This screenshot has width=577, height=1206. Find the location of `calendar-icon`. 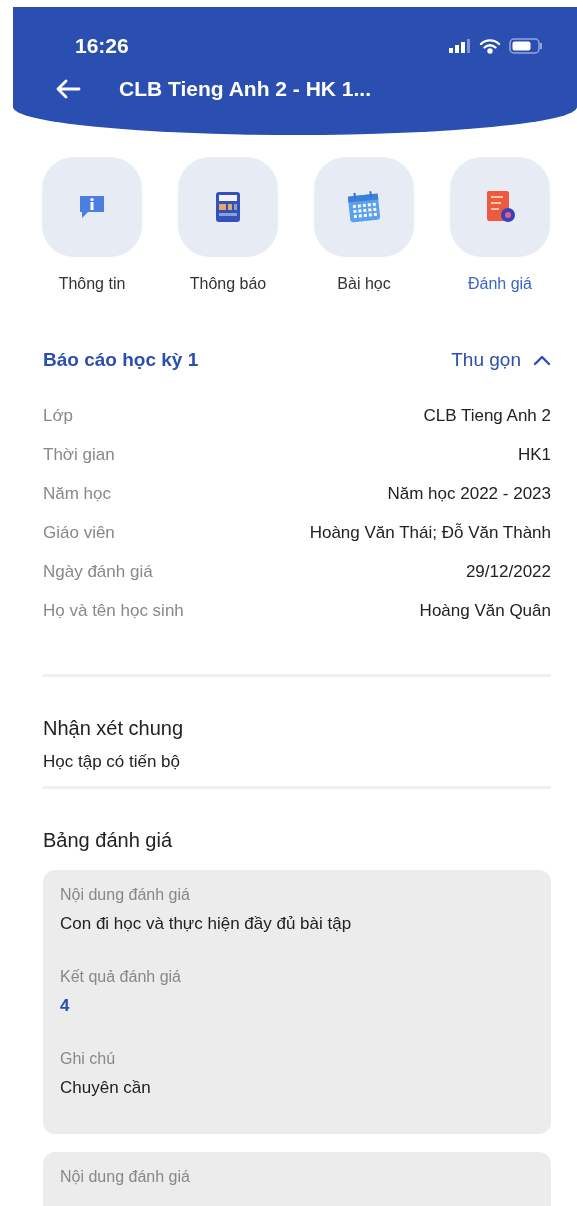

calendar-icon is located at coordinates (364, 207).